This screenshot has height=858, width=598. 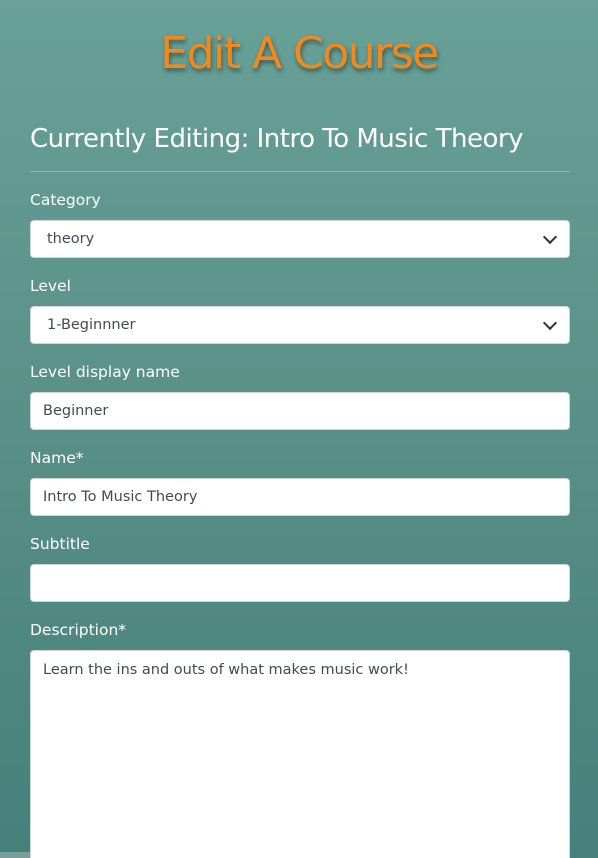 What do you see at coordinates (120, 497) in the screenshot?
I see `name-value: Intro To Music Theory` at bounding box center [120, 497].